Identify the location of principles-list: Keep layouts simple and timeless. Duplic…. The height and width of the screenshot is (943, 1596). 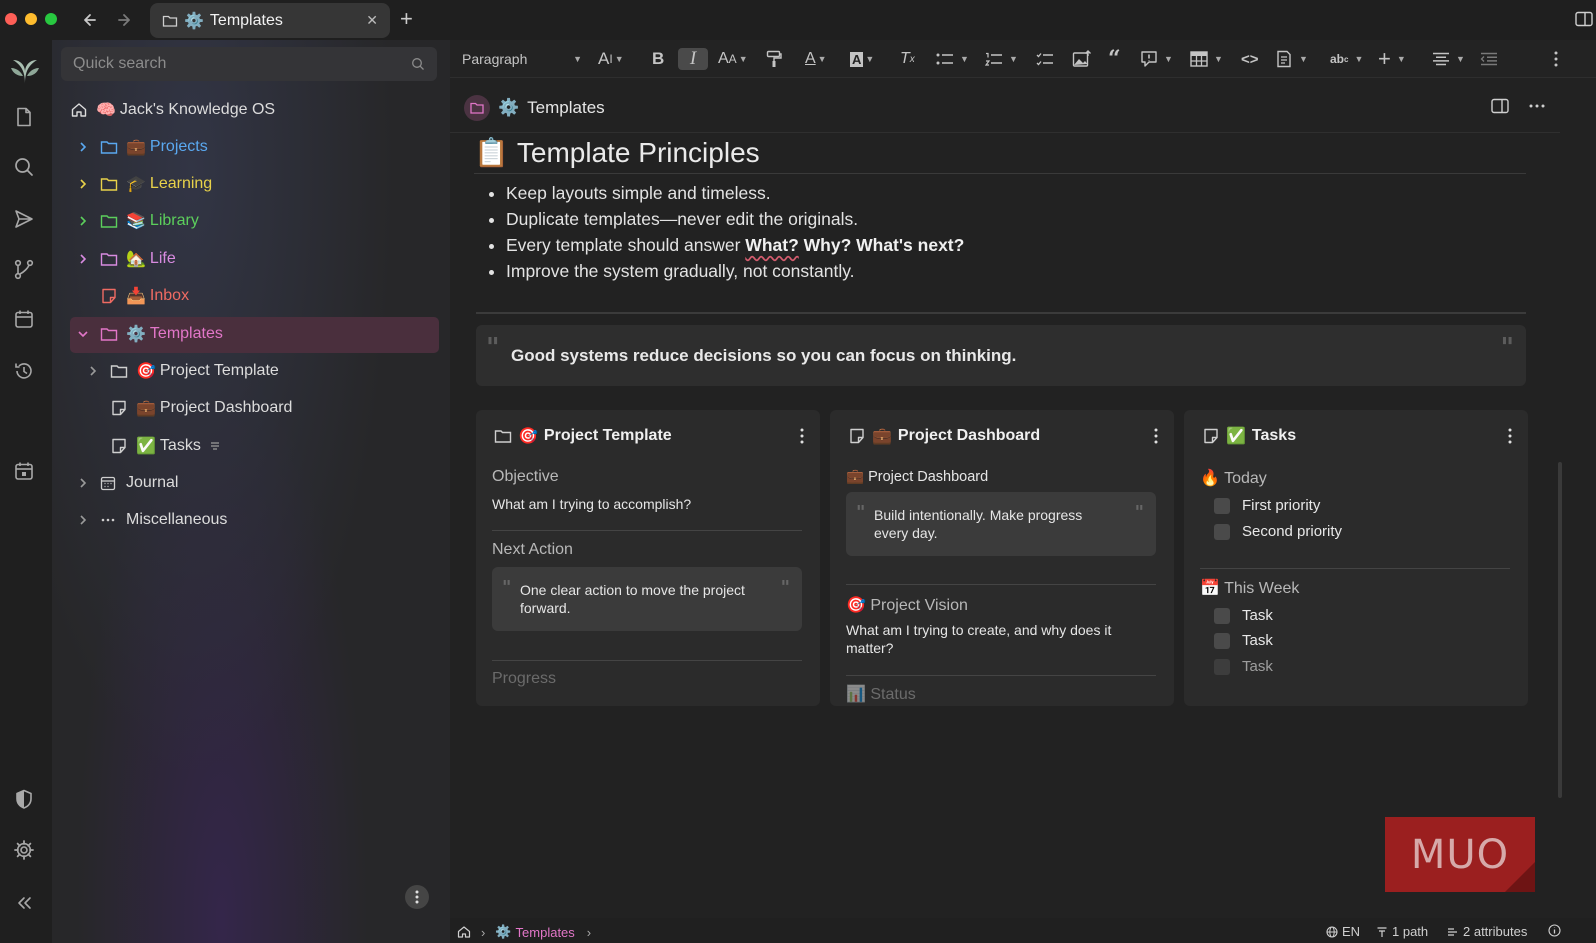
(735, 232).